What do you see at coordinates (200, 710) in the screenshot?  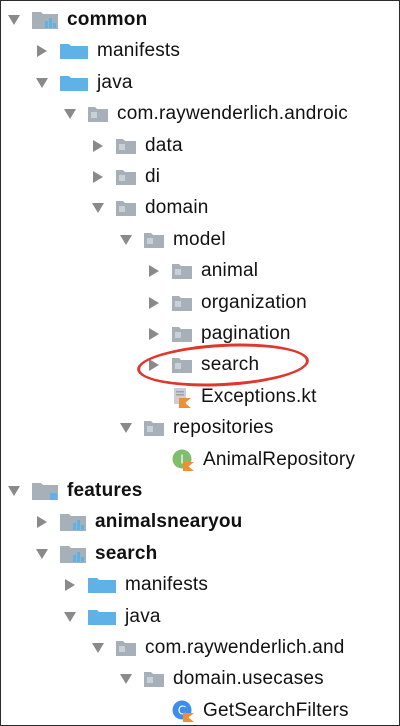 I see `tree-row: C GetSearchFilters` at bounding box center [200, 710].